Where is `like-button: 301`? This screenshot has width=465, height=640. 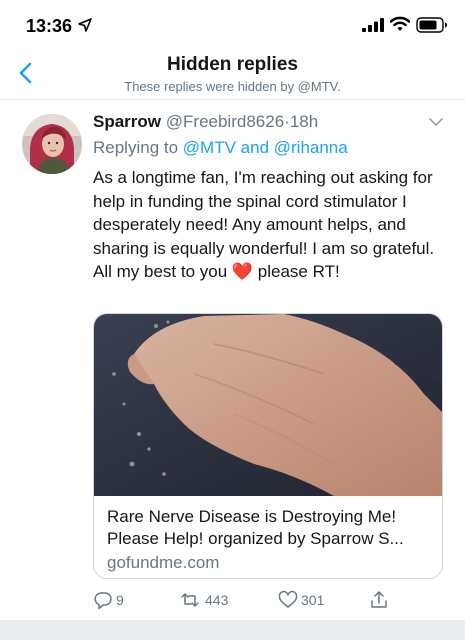 like-button: 301 is located at coordinates (301, 600).